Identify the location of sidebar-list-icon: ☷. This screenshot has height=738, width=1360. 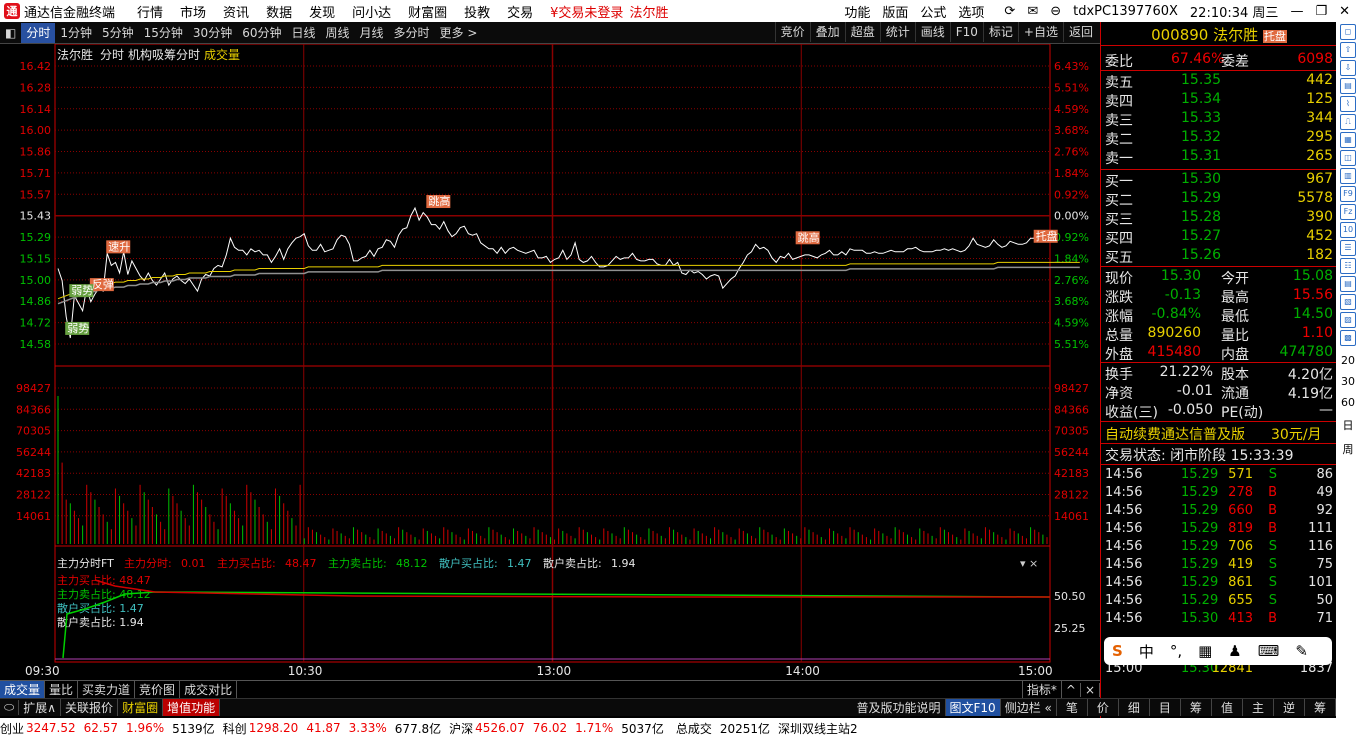
(1348, 266).